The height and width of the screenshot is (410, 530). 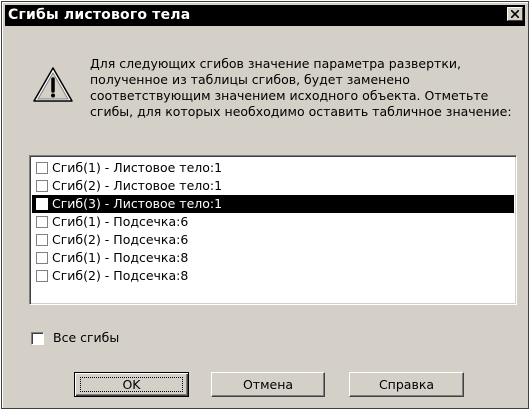 What do you see at coordinates (86, 337) in the screenshot?
I see `all-bends-label: Все сгибы` at bounding box center [86, 337].